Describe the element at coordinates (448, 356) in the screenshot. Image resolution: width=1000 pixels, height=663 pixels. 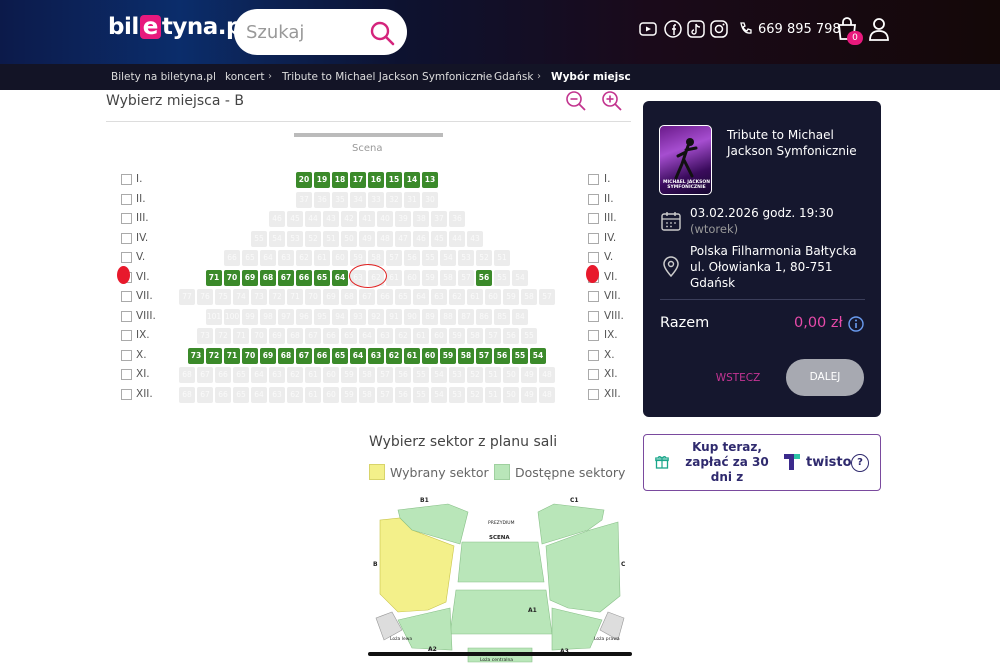
I see `seat-available: 59` at that location.